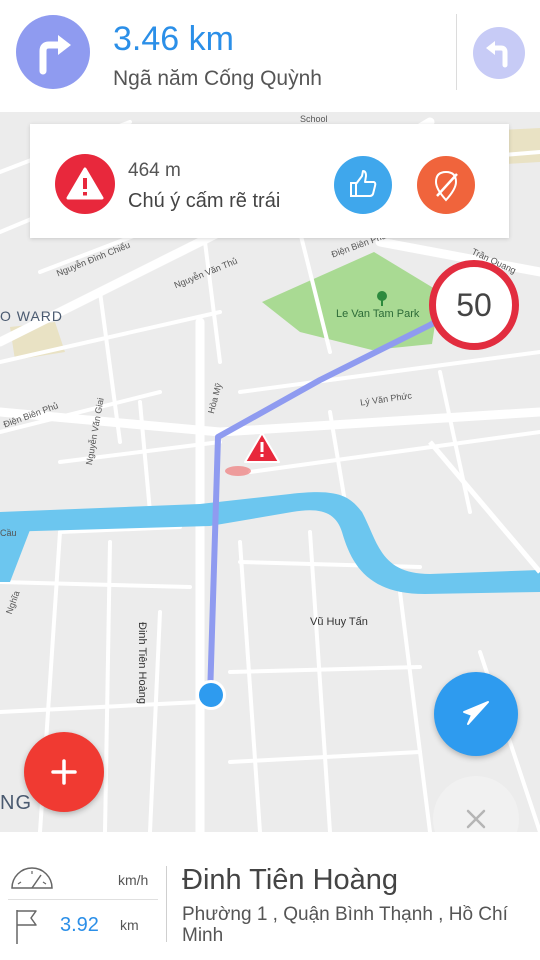 The width and height of the screenshot is (540, 960). I want to click on thumbs-up-icon, so click(363, 183).